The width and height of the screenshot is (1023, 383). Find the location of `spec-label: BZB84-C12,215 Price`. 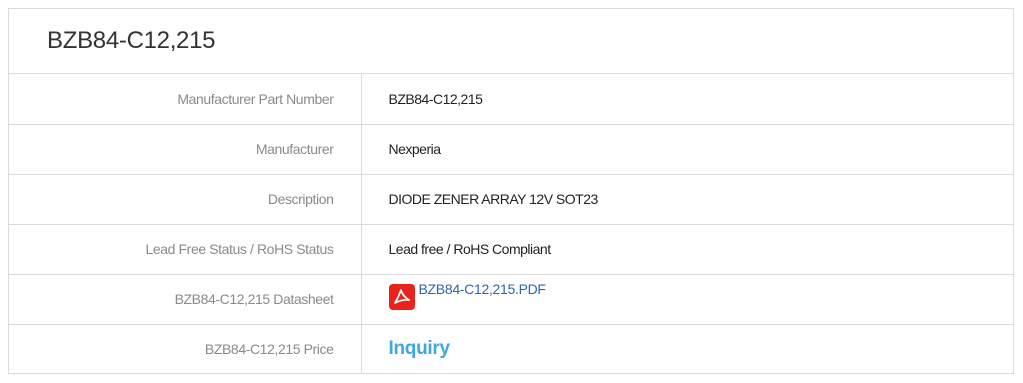

spec-label: BZB84-C12,215 Price is located at coordinates (185, 349).